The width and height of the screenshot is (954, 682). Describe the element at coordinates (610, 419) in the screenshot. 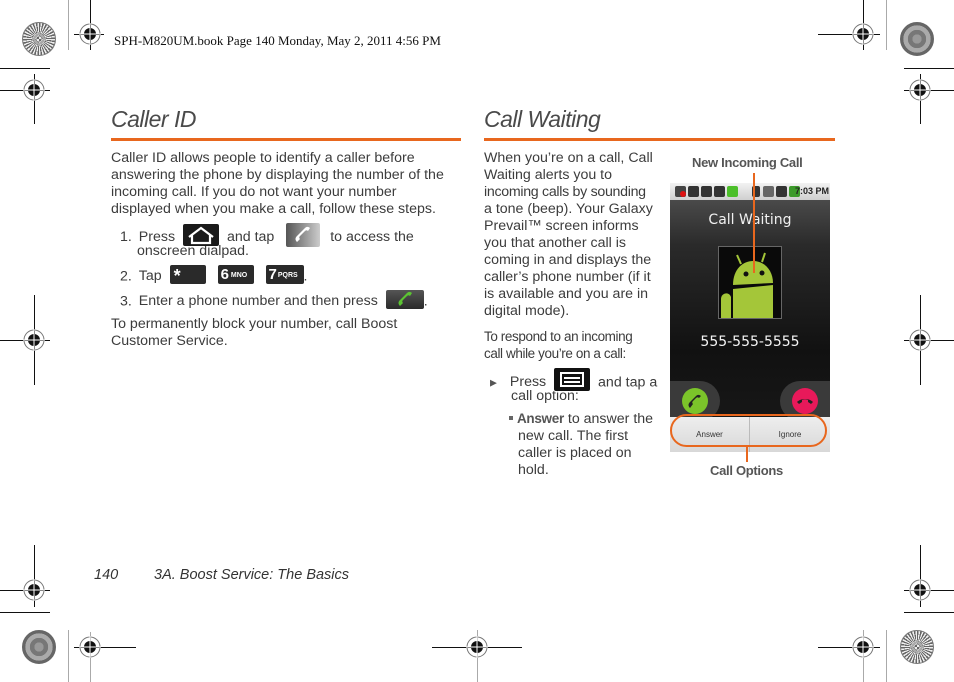

I see `text-line: to answer the` at that location.